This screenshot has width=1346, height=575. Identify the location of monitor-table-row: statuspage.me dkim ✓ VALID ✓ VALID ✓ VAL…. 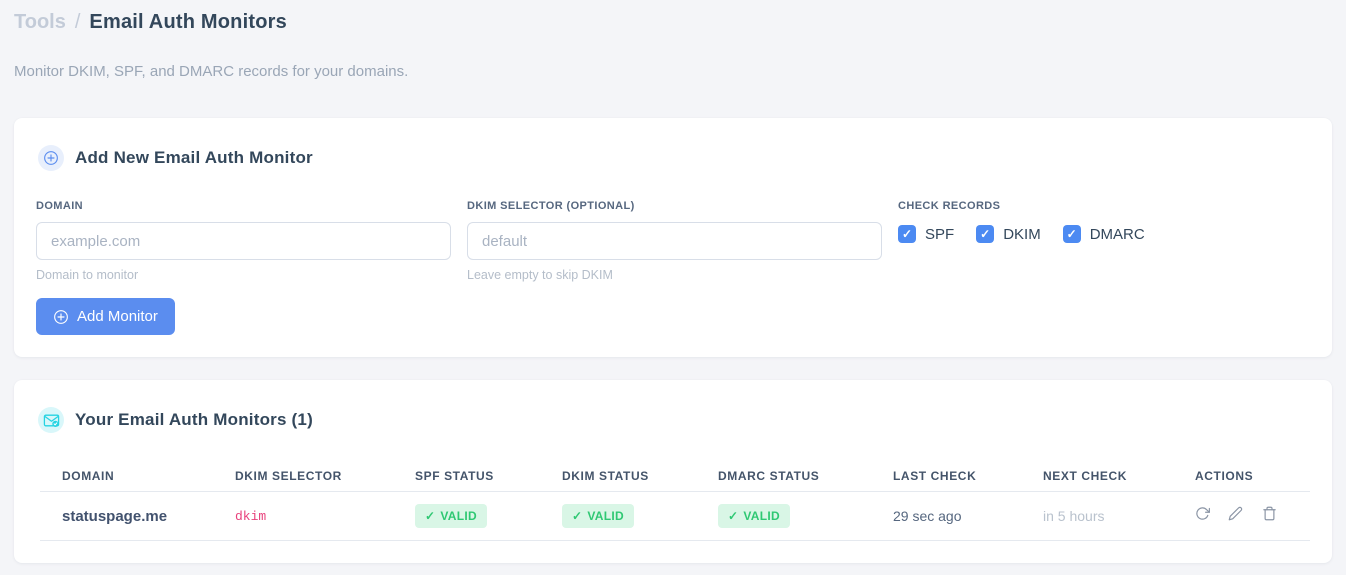
(675, 516).